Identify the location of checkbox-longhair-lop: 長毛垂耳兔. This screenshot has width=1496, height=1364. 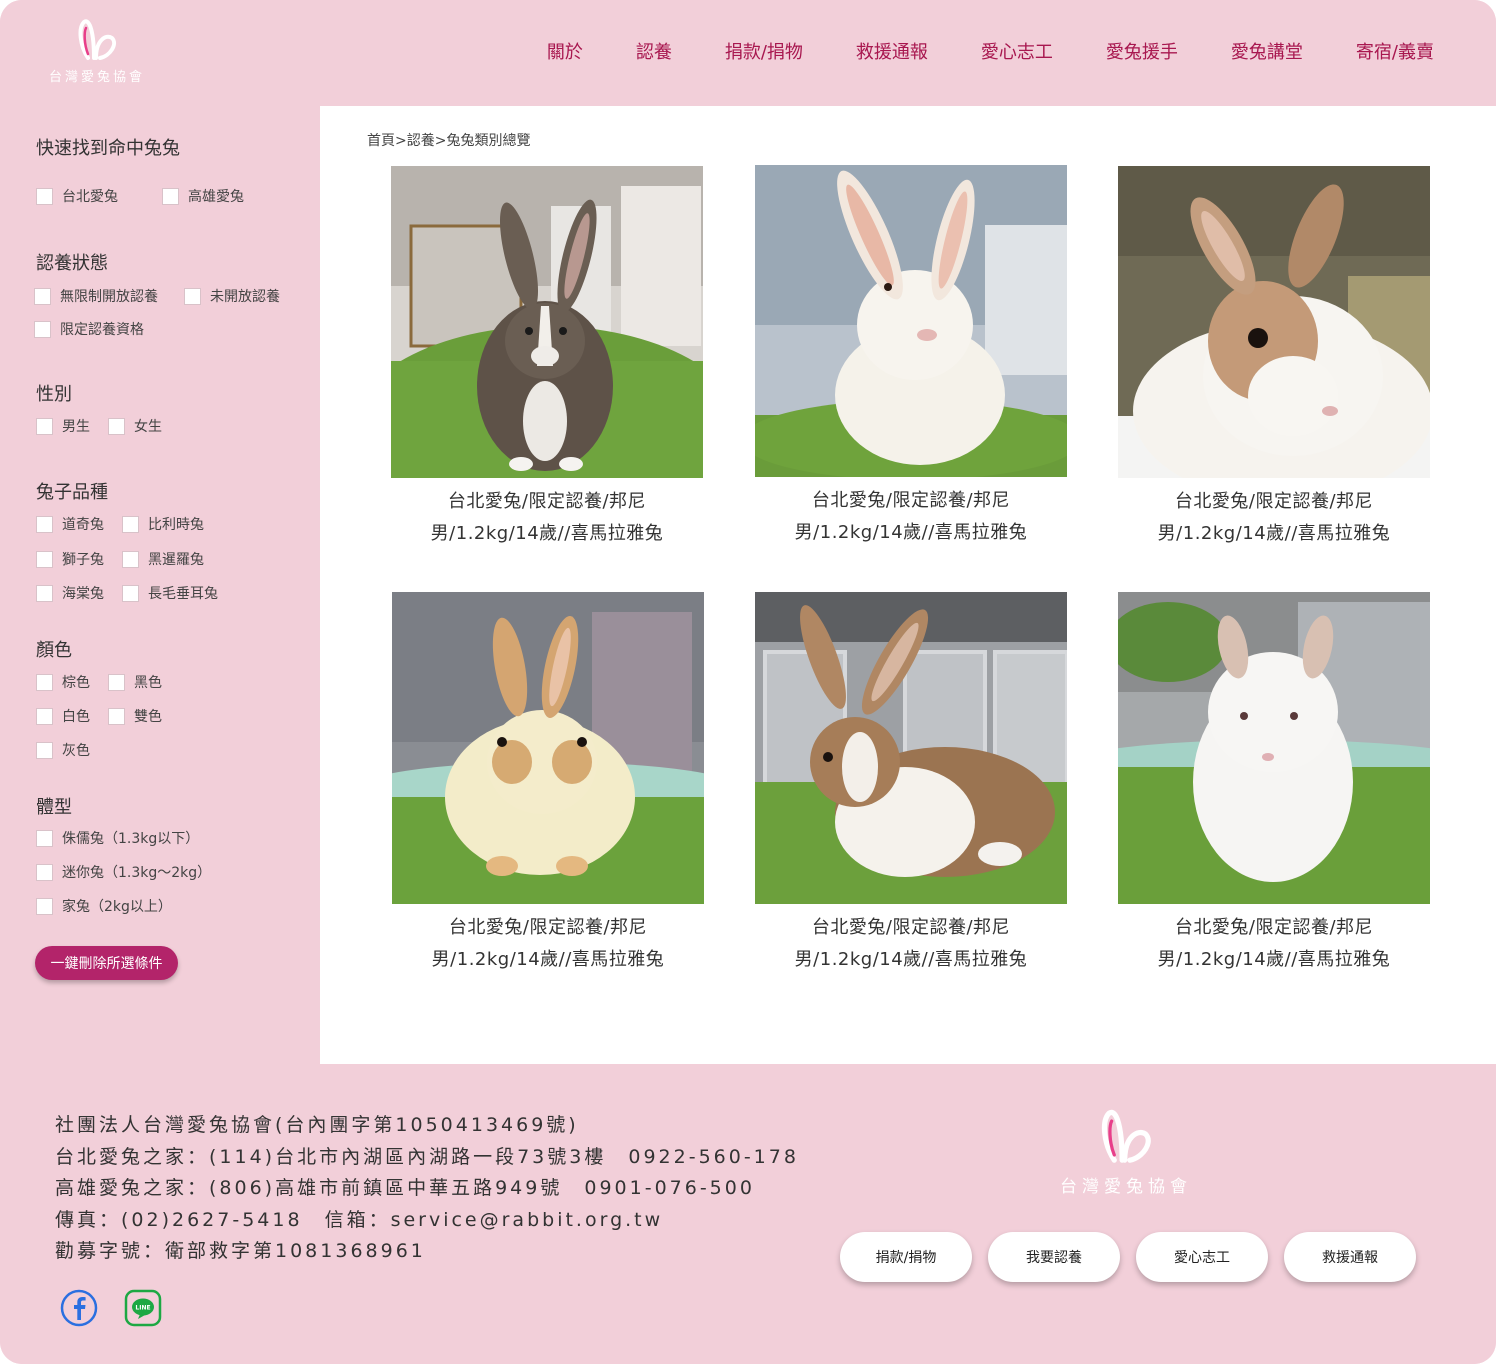
(170, 593).